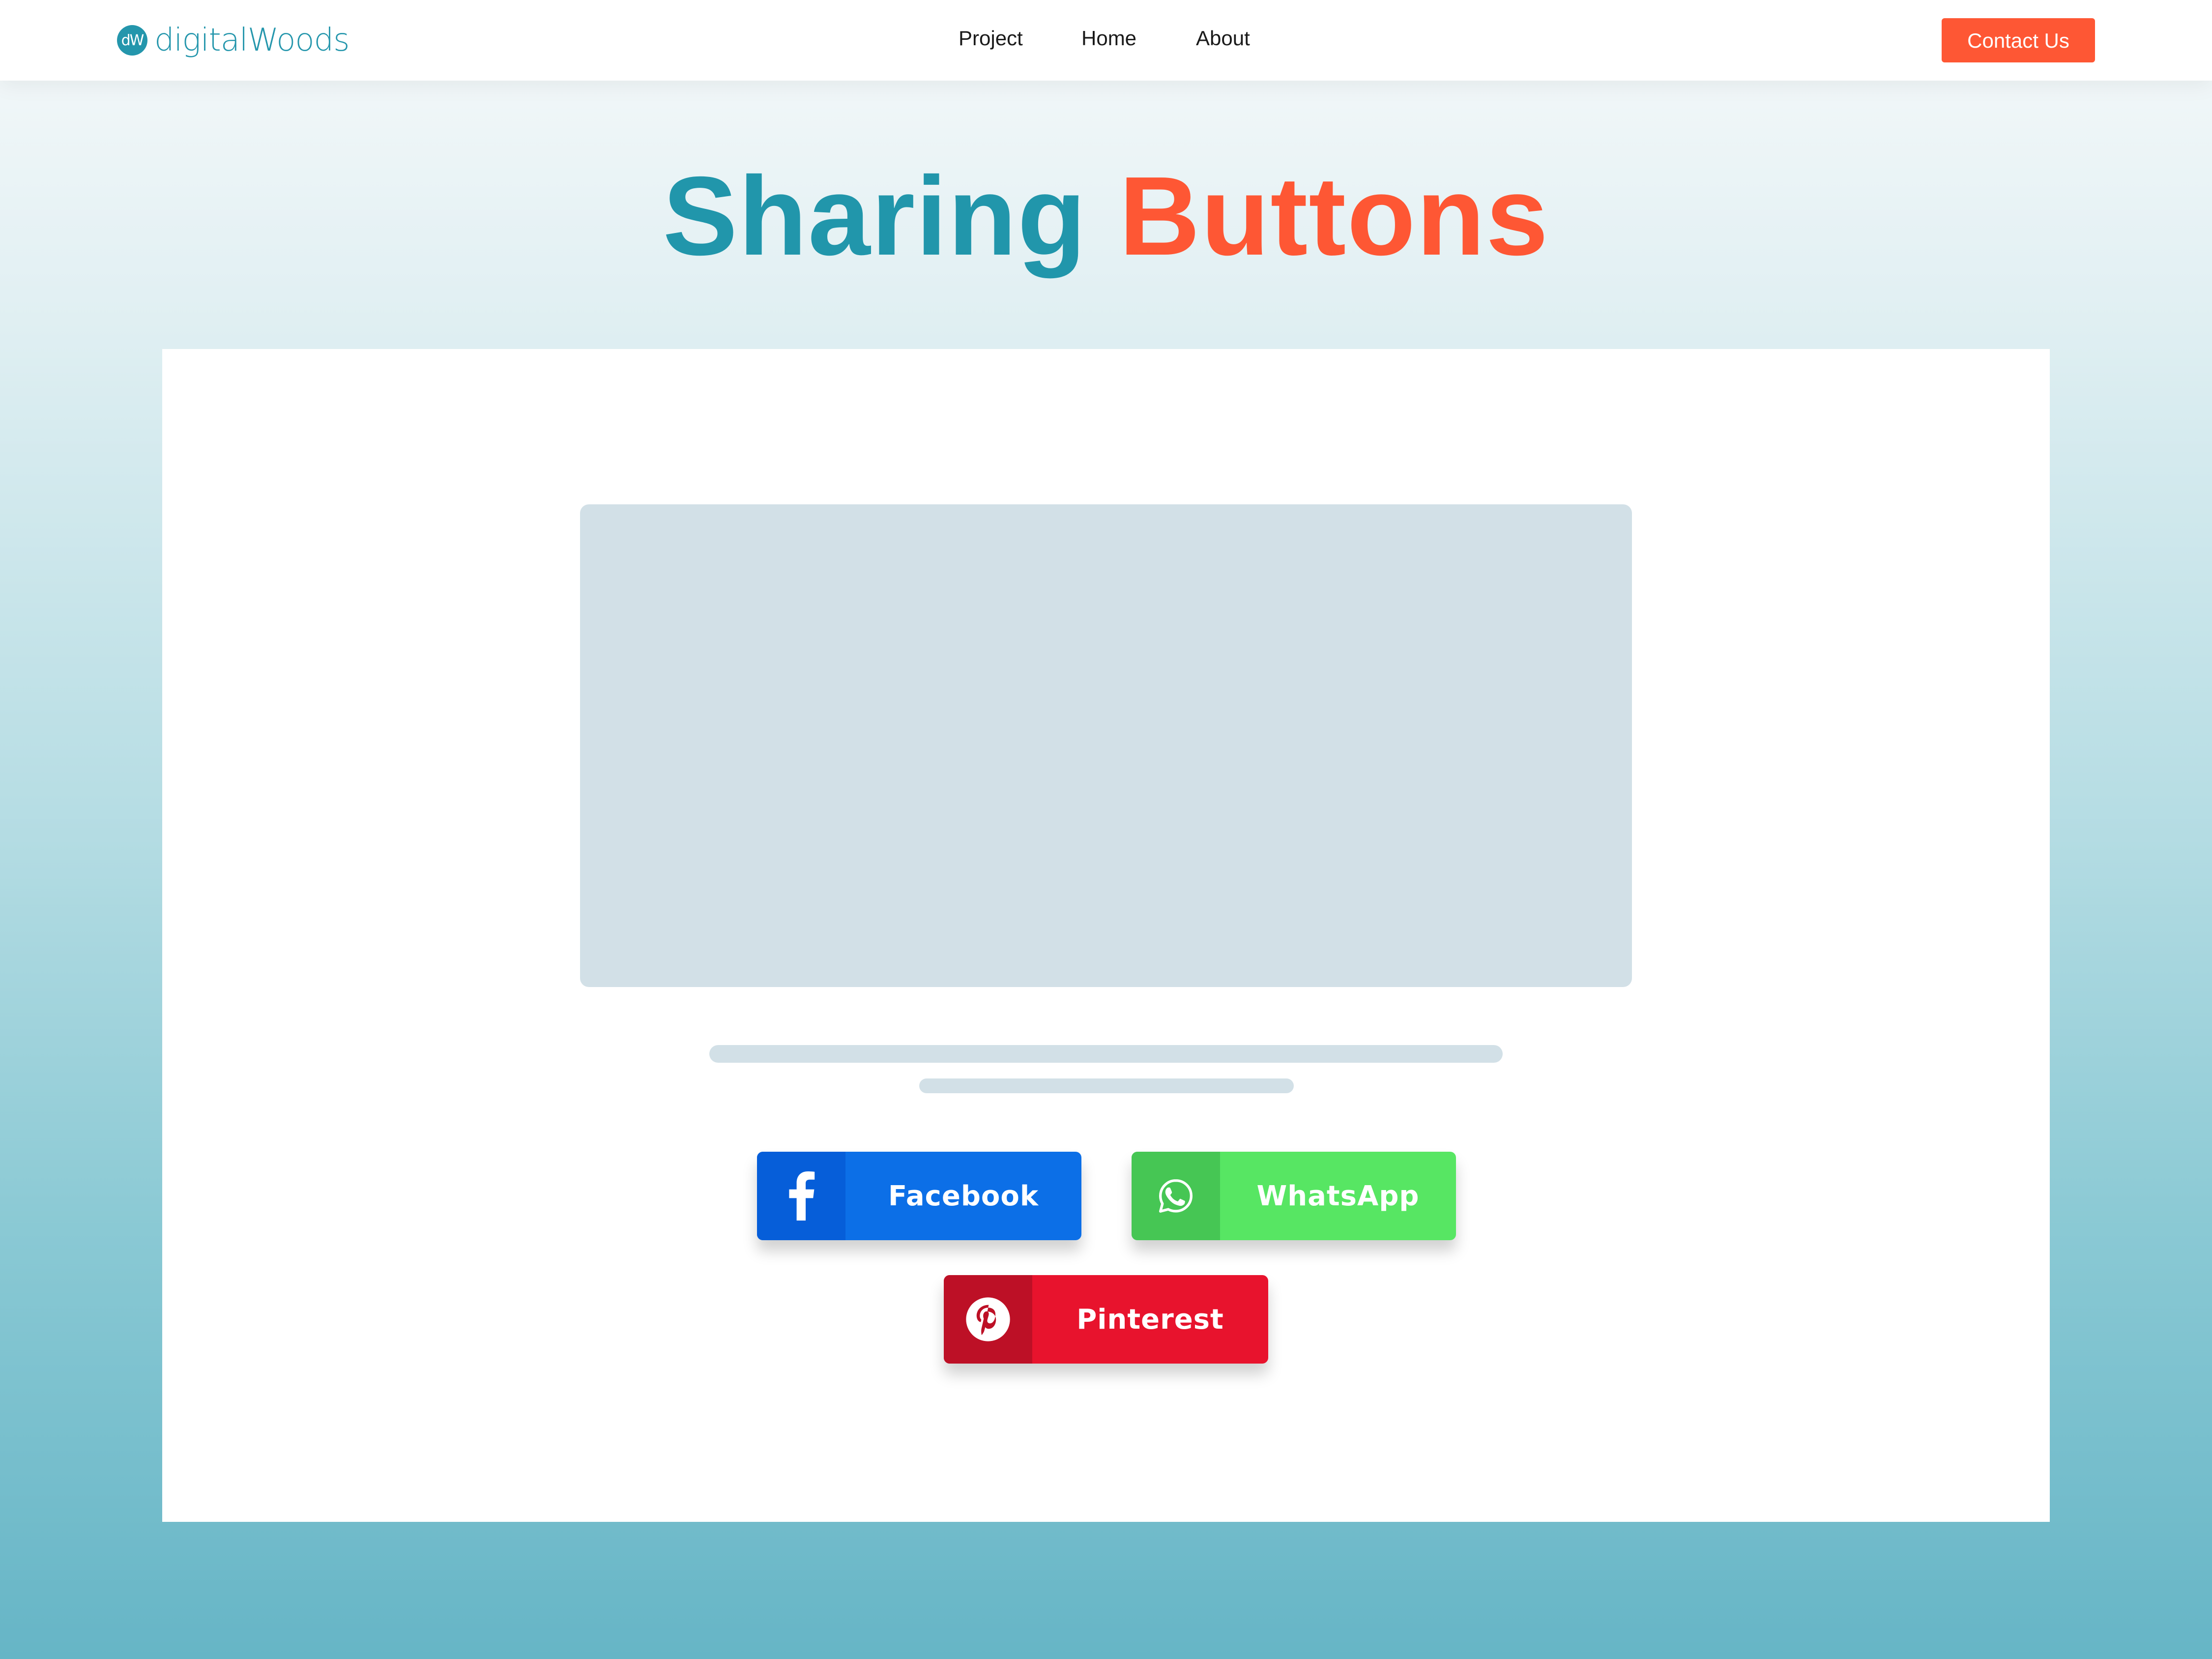  Describe the element at coordinates (1106, 745) in the screenshot. I see `image-placeholder` at that location.